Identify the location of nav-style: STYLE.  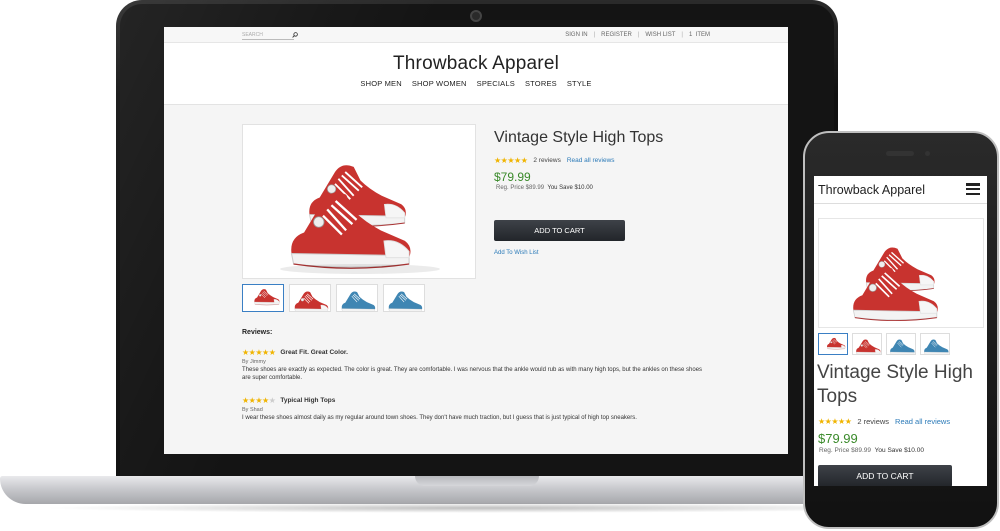
(579, 83).